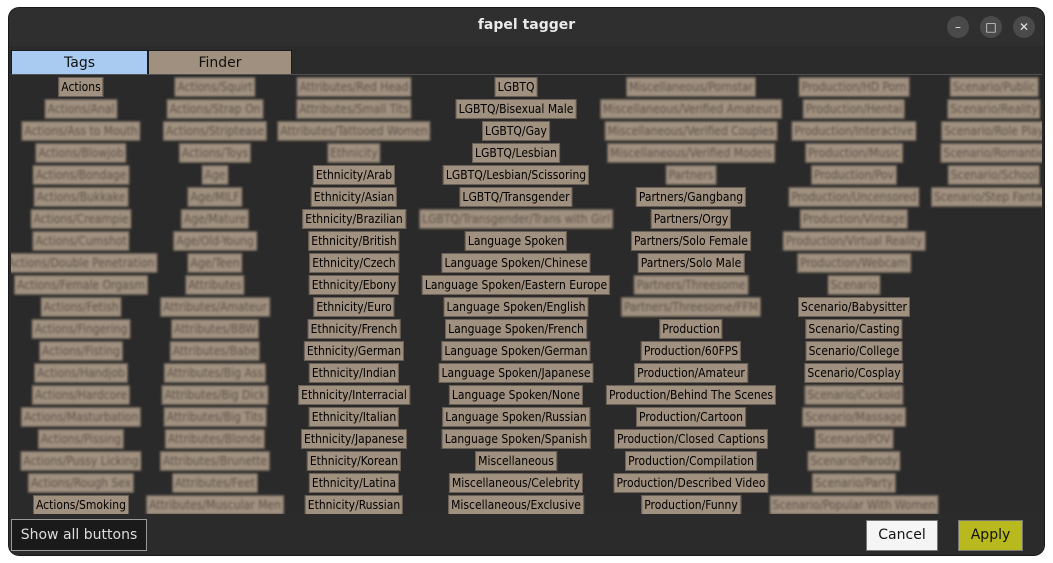 This screenshot has height=563, width=1053. What do you see at coordinates (691, 197) in the screenshot?
I see `tag-button: Partners/Gangbang` at bounding box center [691, 197].